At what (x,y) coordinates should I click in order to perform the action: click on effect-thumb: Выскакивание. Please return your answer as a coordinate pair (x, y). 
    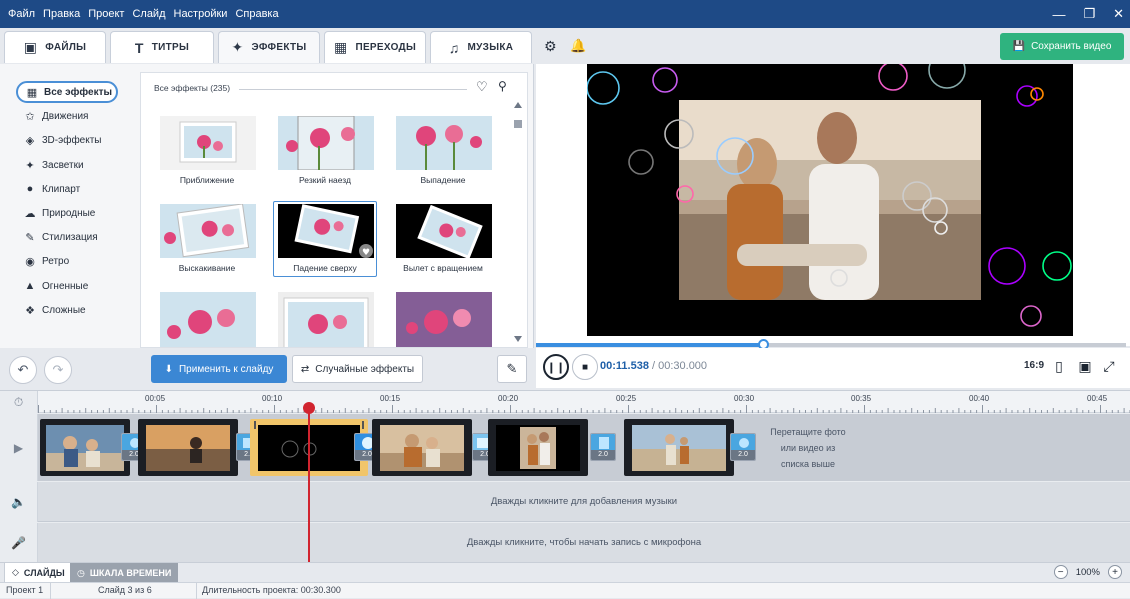
    Looking at the image, I should click on (207, 239).